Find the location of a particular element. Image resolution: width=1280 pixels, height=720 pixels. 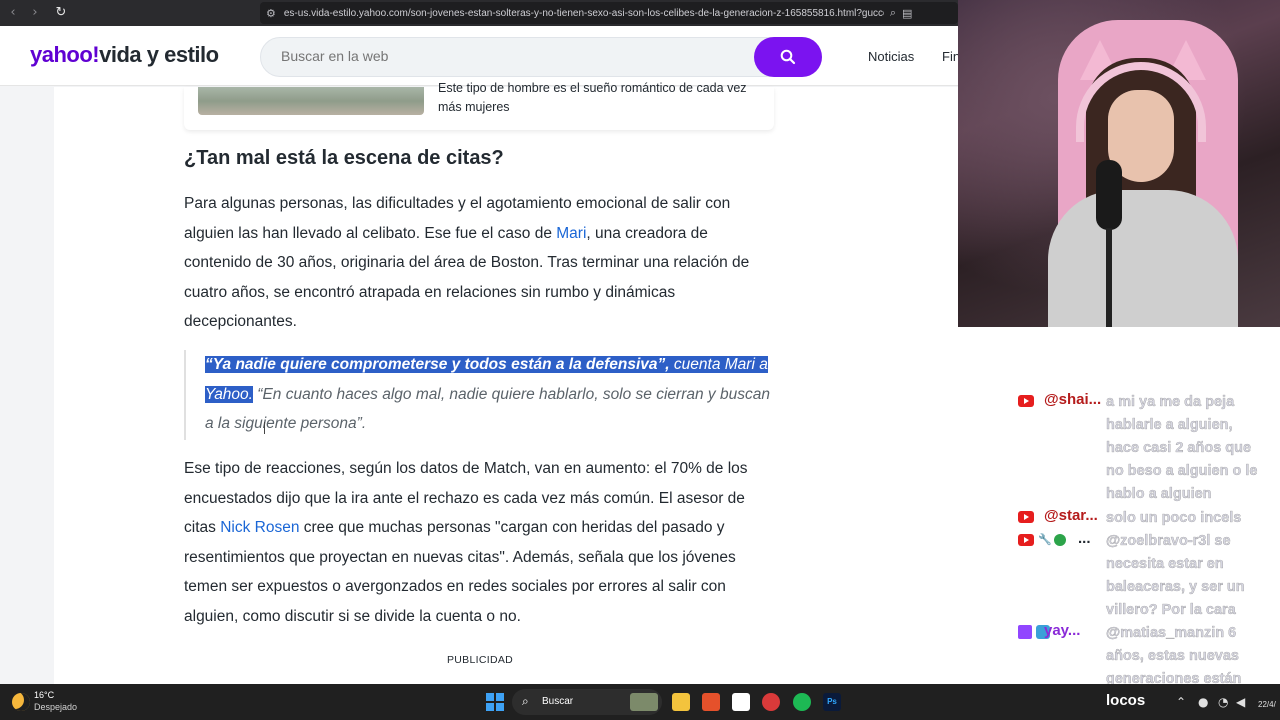

photoshop-icon: Ps is located at coordinates (832, 702).